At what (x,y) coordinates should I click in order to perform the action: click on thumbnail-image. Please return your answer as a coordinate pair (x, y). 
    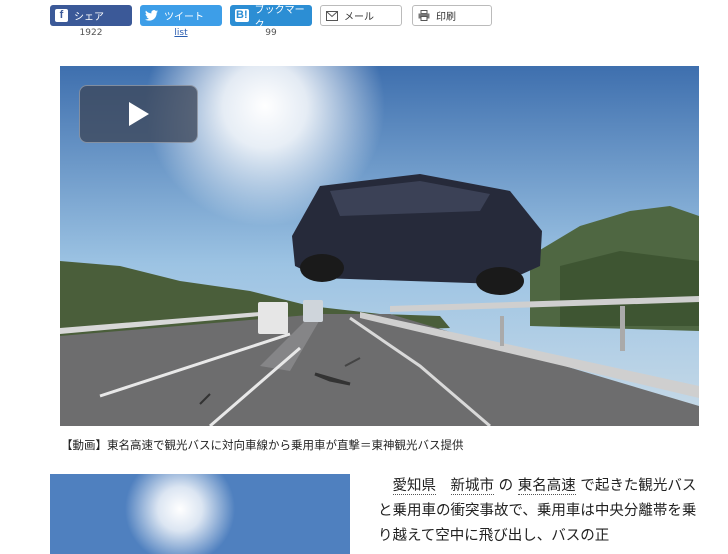
    Looking at the image, I should click on (200, 514).